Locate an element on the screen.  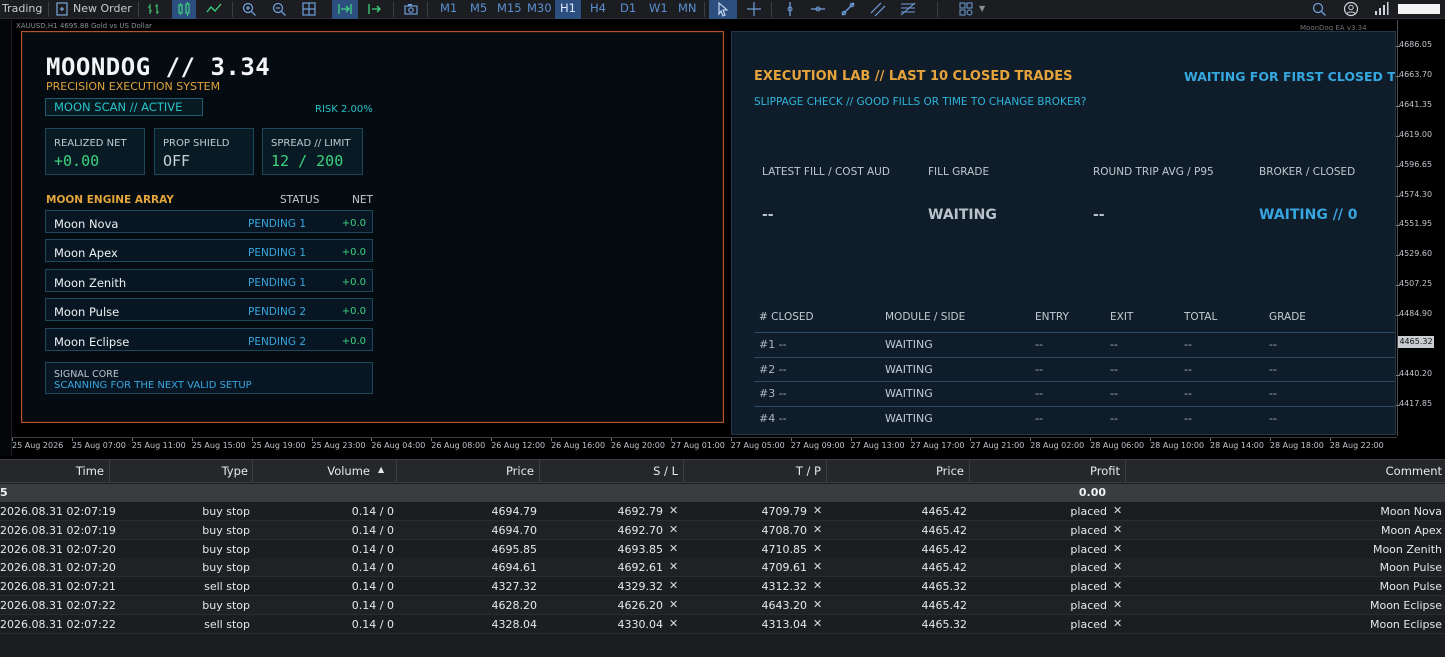
crosshair-icon is located at coordinates (754, 9).